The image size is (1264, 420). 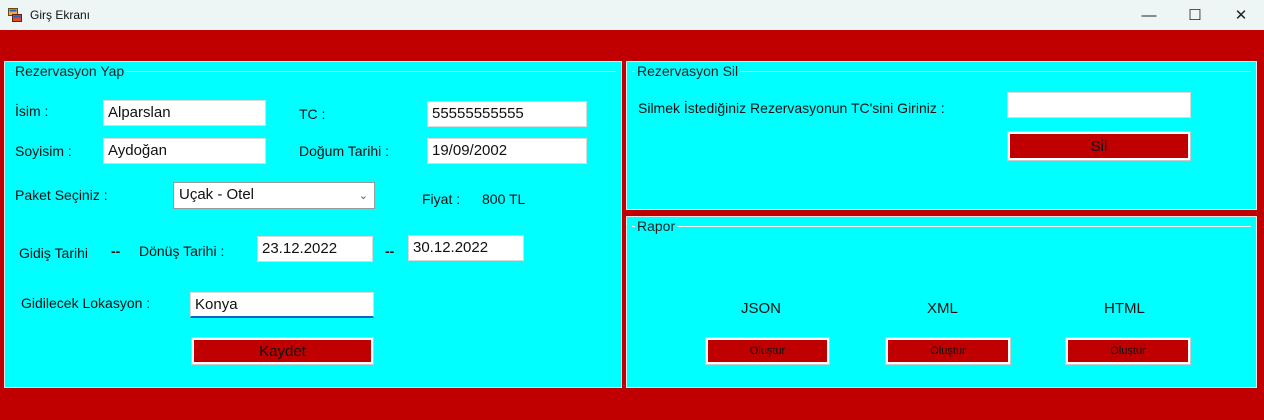 I want to click on html-create-button: Oluştur, so click(x=1128, y=351).